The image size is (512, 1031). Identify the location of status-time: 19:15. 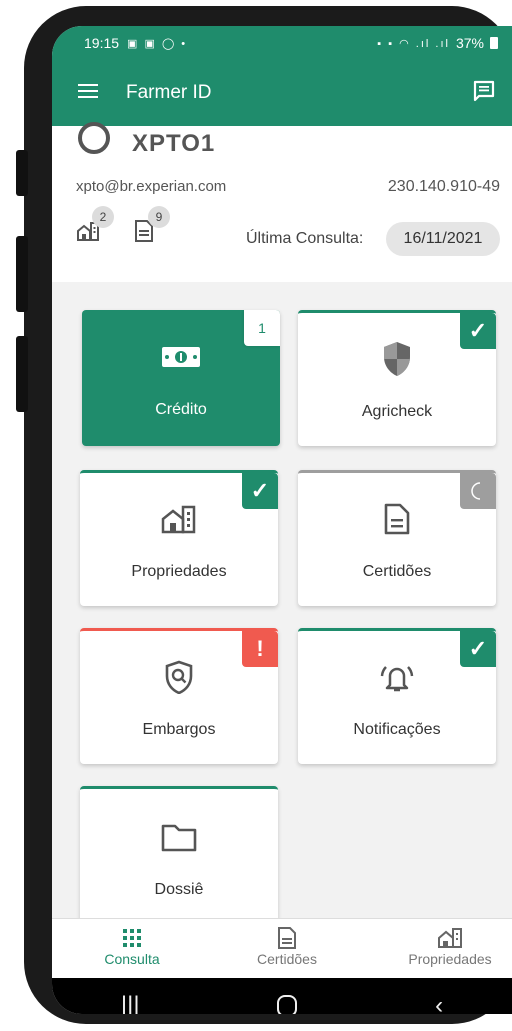
(102, 43).